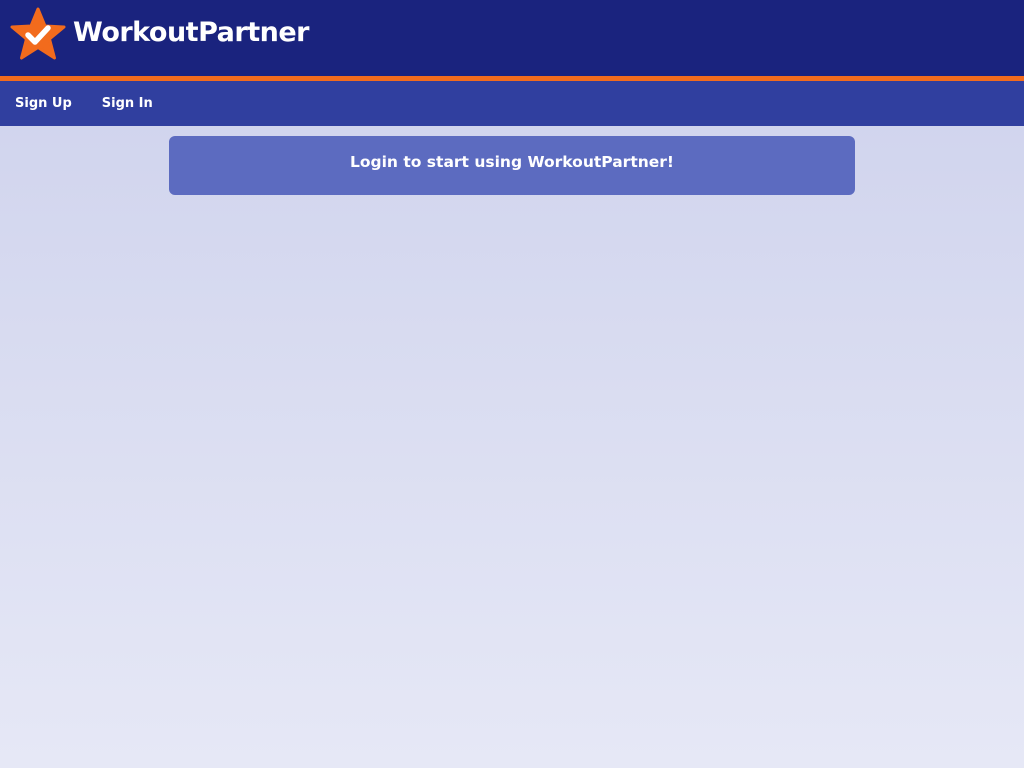  Describe the element at coordinates (43, 103) in the screenshot. I see `nav-sign-up: Sign Up` at that location.